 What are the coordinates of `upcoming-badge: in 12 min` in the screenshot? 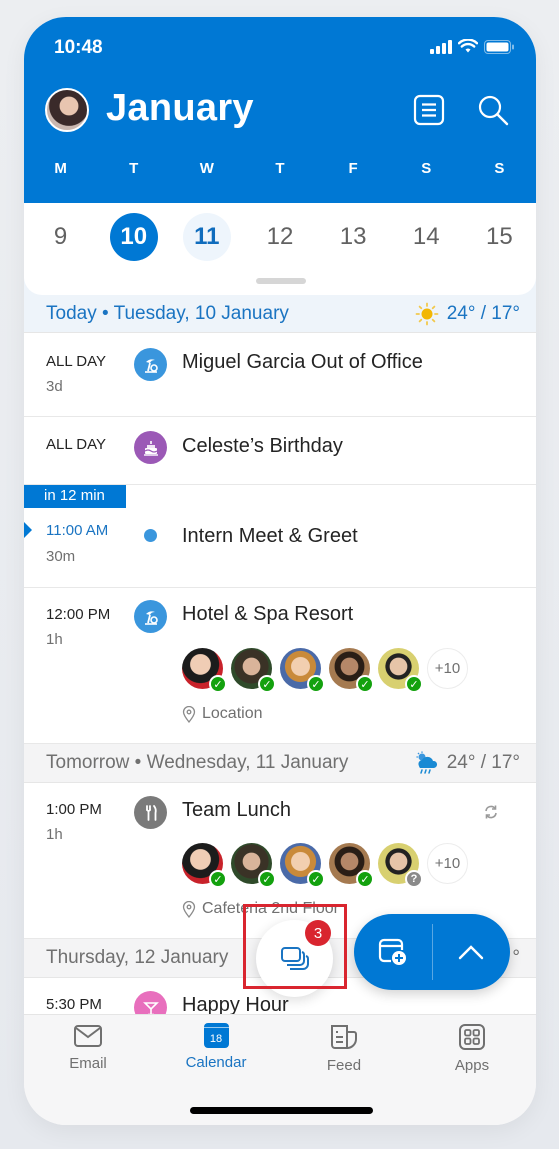 It's located at (75, 496).